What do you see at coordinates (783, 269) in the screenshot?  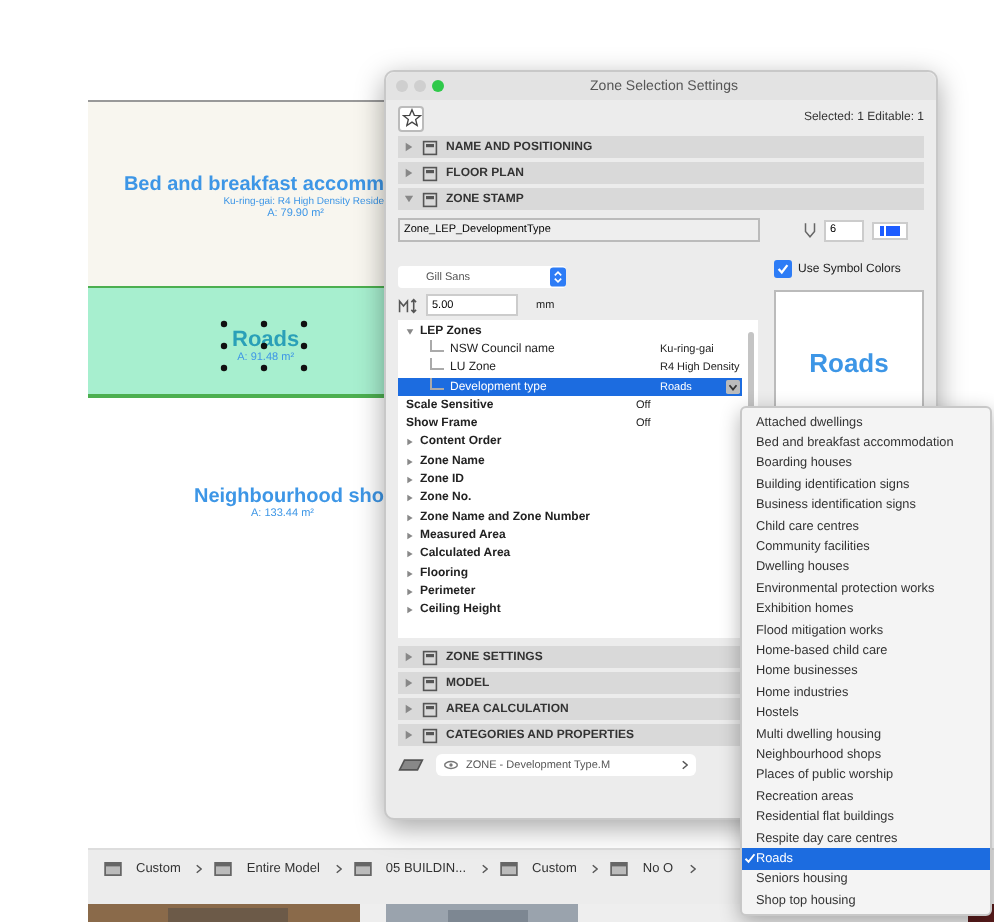 I see `checkbox` at bounding box center [783, 269].